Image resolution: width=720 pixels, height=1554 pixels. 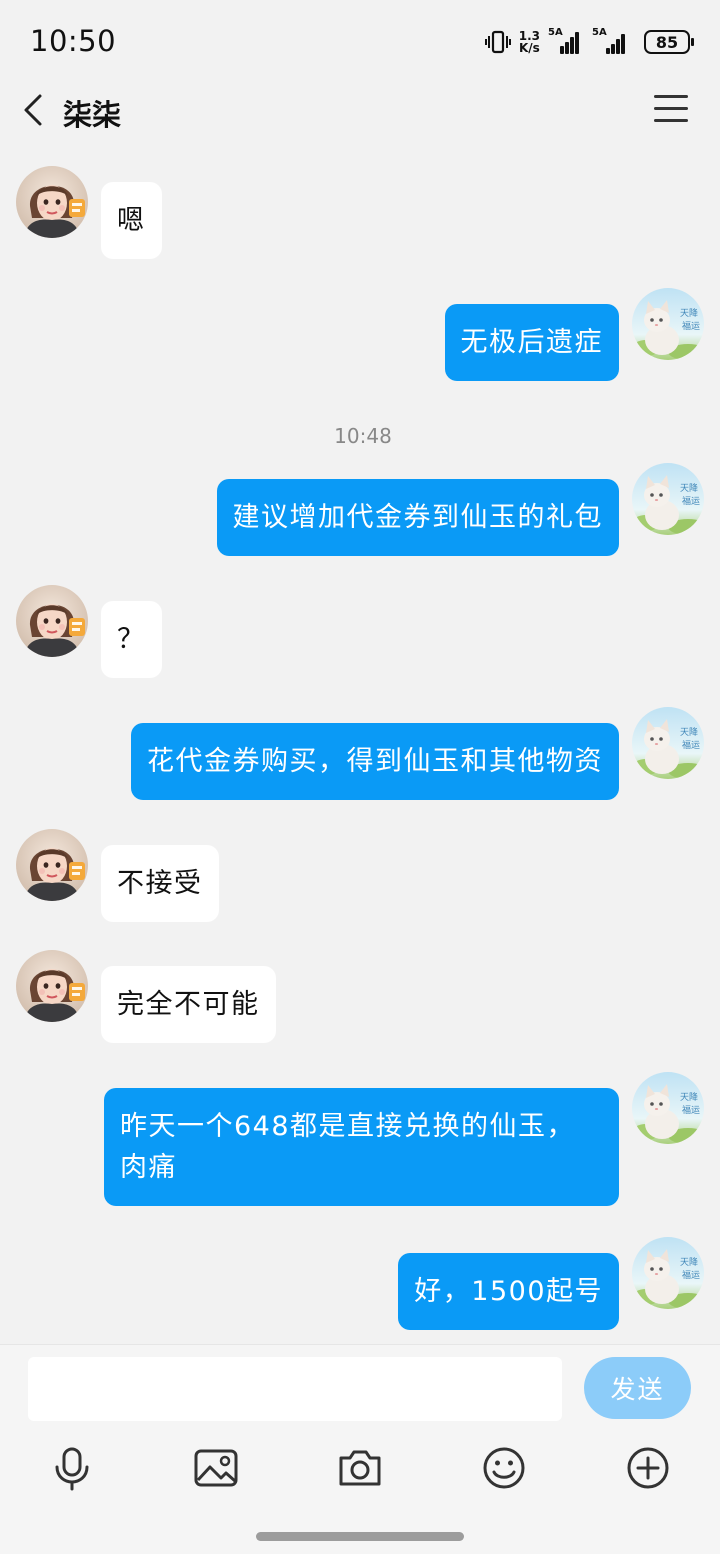 I want to click on send-button: 发送, so click(x=637, y=1388).